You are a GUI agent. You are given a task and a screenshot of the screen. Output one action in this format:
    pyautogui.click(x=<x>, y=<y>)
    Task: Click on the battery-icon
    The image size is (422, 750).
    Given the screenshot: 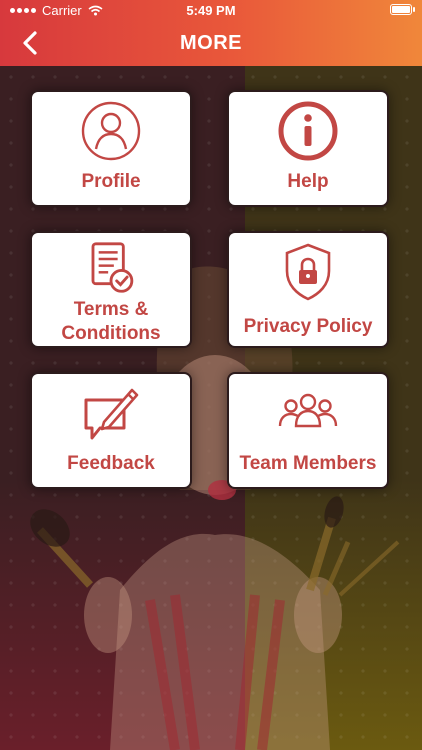 What is the action you would take?
    pyautogui.click(x=402, y=9)
    